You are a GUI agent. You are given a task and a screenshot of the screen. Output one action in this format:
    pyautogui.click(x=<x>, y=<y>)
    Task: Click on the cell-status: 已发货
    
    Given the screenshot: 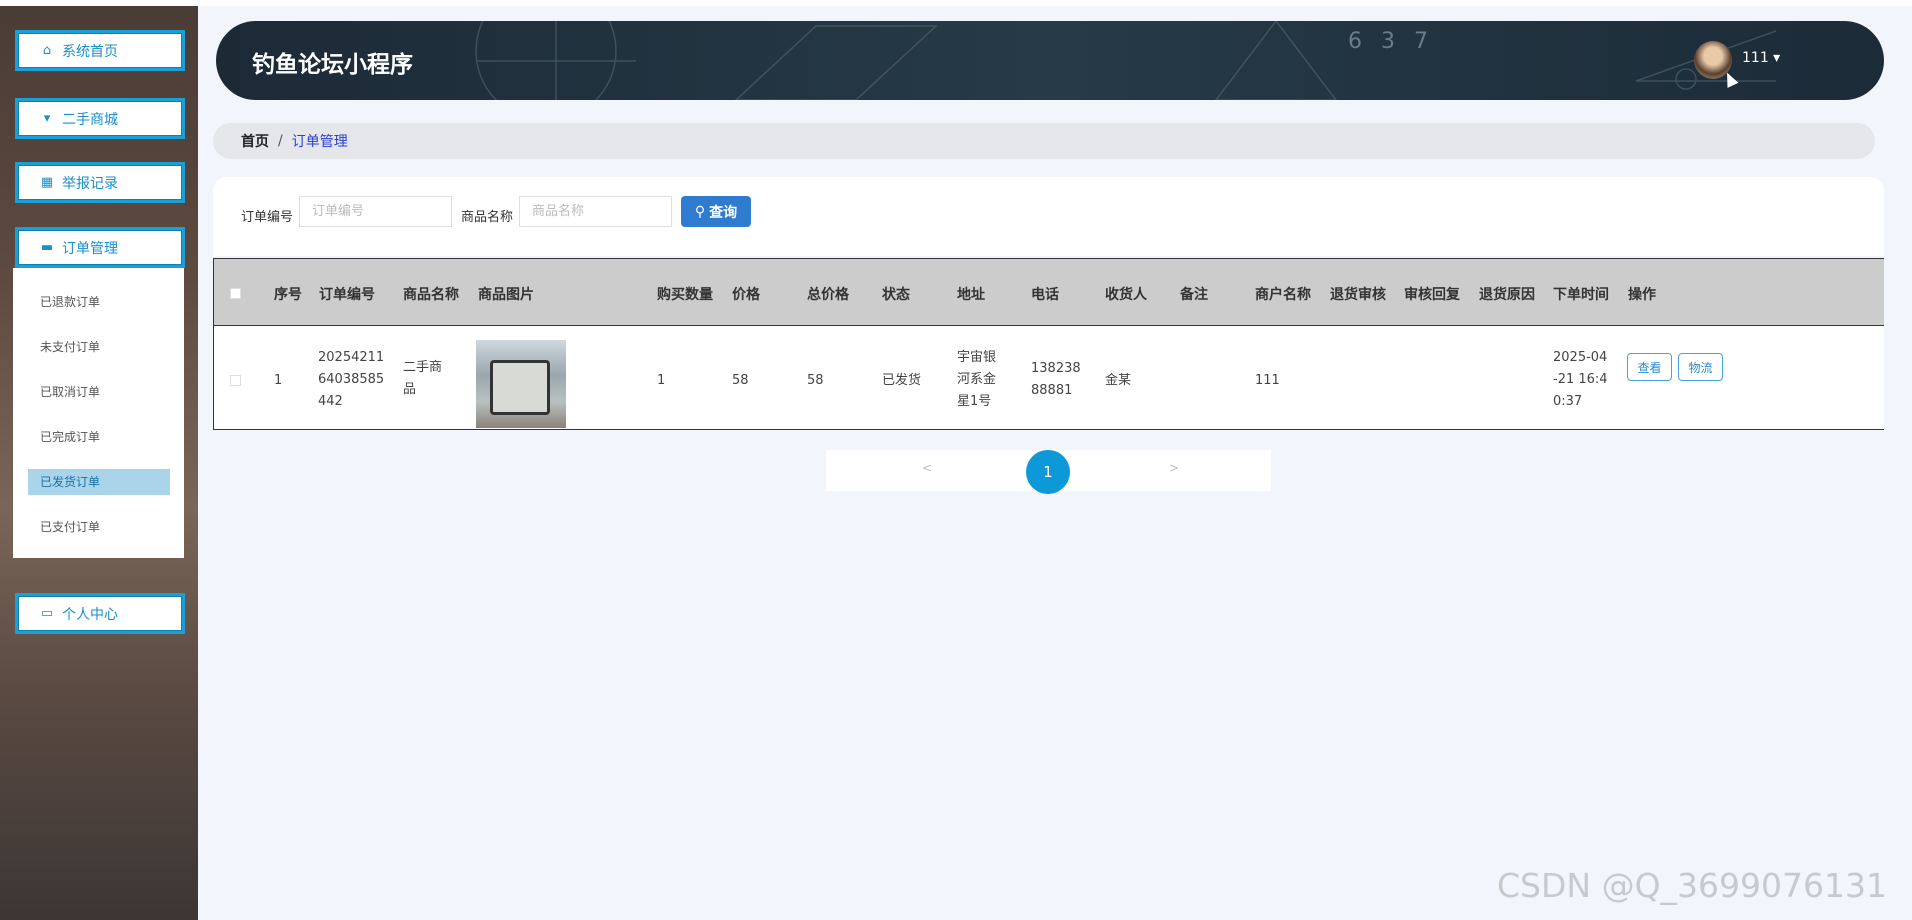 What is the action you would take?
    pyautogui.click(x=902, y=380)
    